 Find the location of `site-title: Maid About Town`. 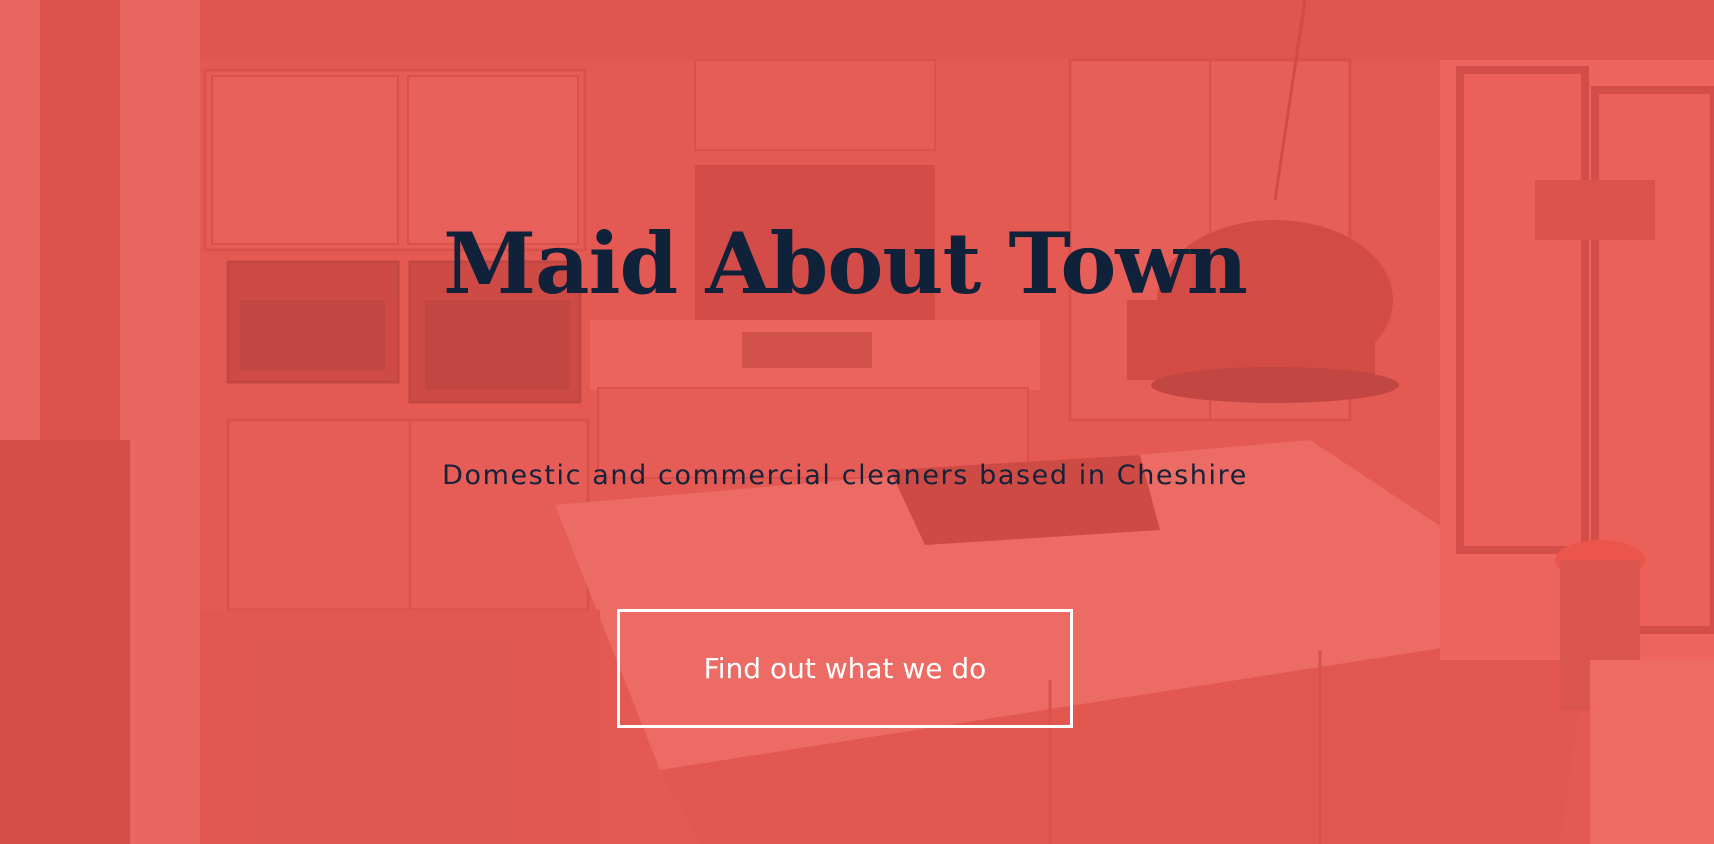

site-title: Maid About Town is located at coordinates (845, 263).